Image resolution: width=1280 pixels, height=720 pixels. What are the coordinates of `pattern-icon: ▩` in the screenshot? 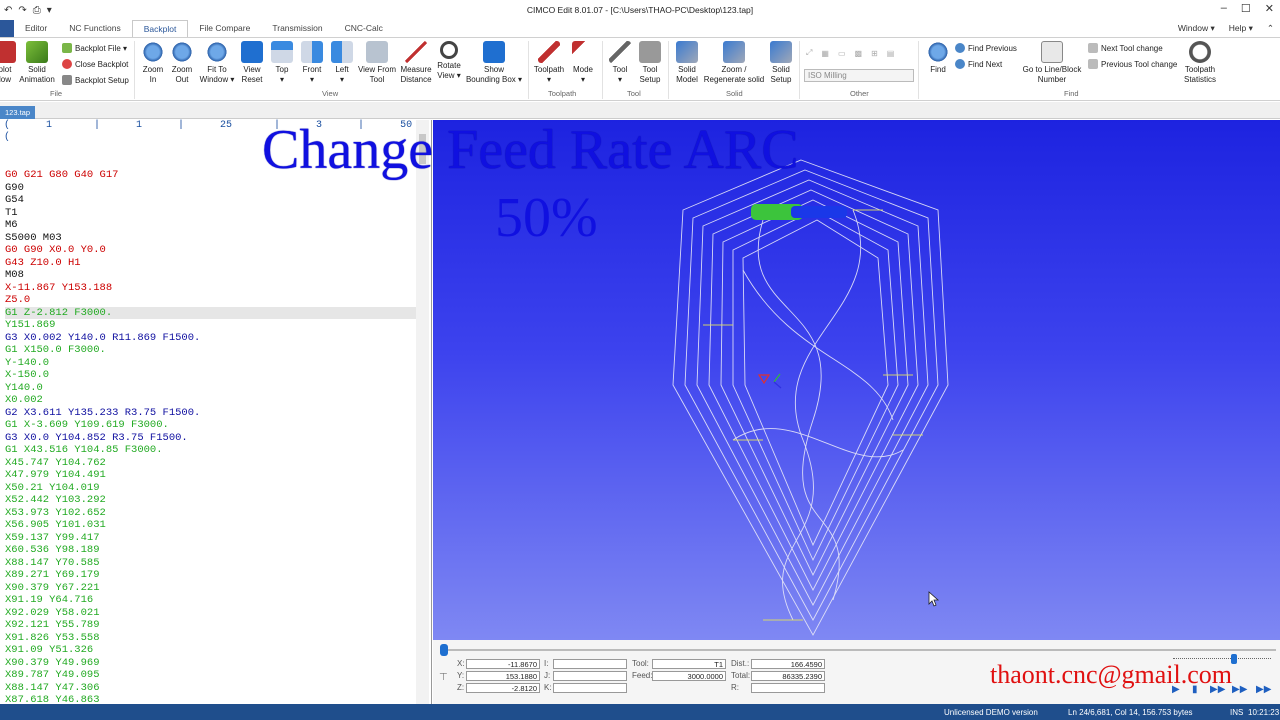 It's located at (859, 53).